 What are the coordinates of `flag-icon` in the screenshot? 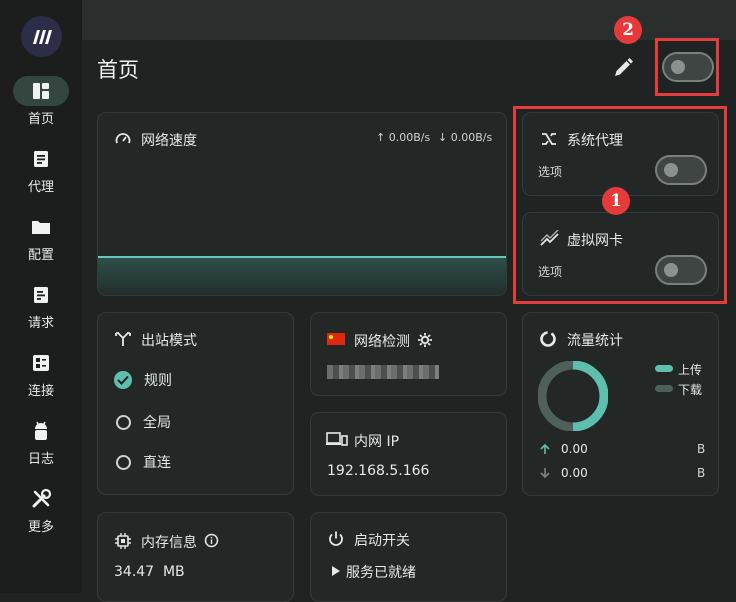 It's located at (336, 339).